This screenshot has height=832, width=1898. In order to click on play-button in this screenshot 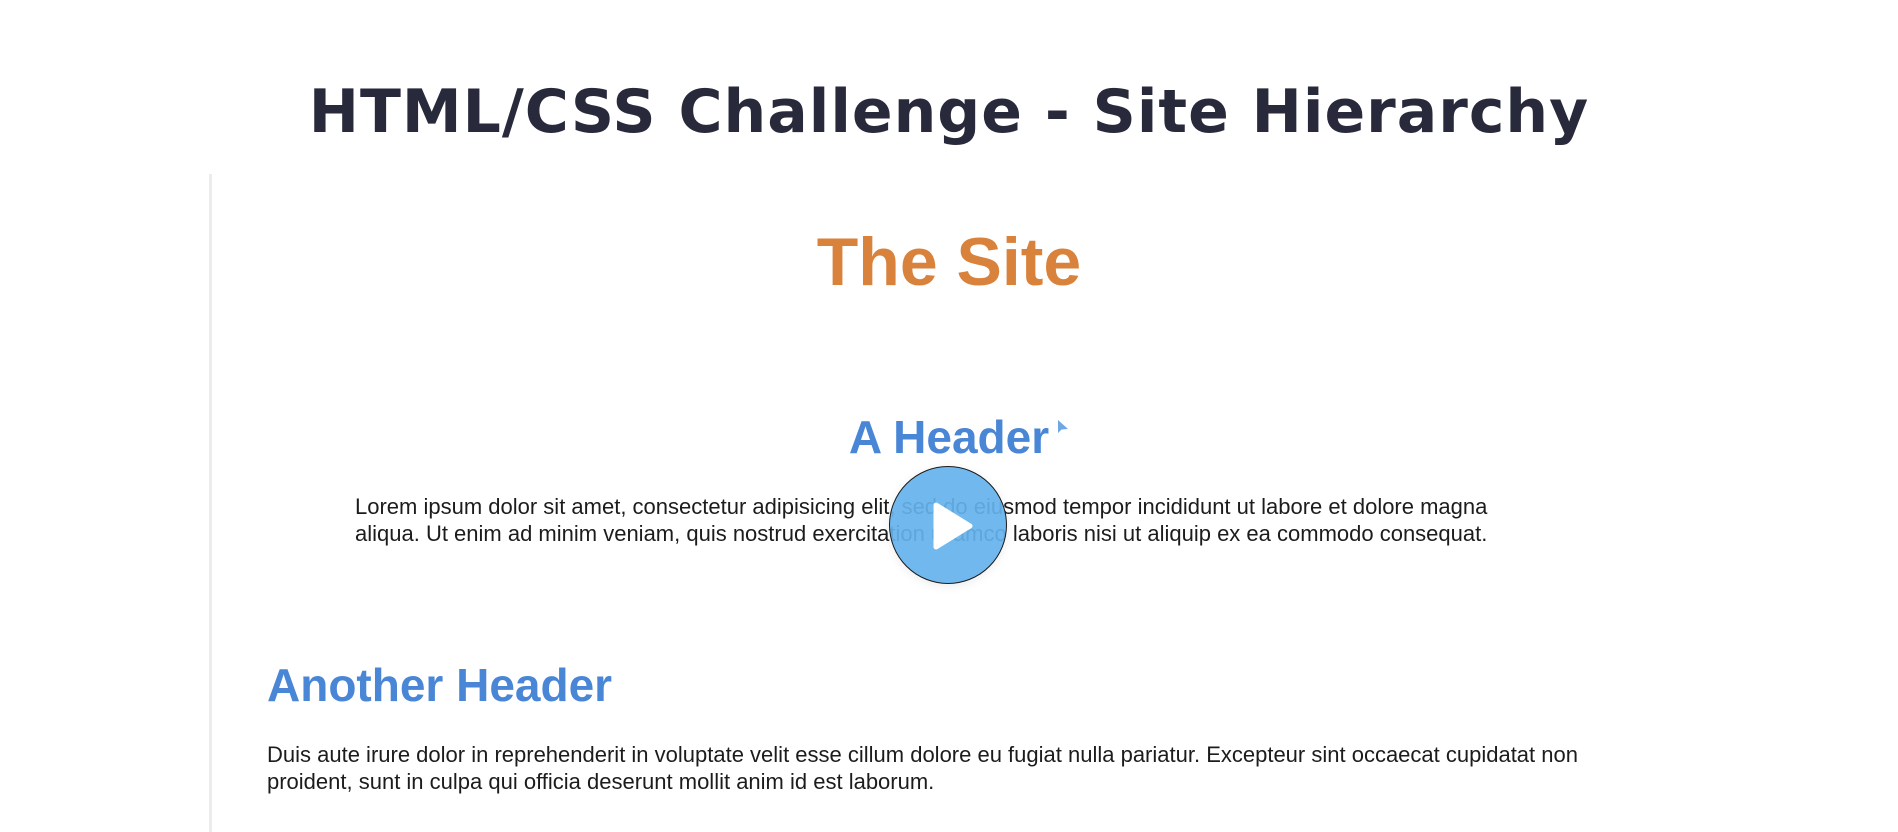, I will do `click(948, 525)`.